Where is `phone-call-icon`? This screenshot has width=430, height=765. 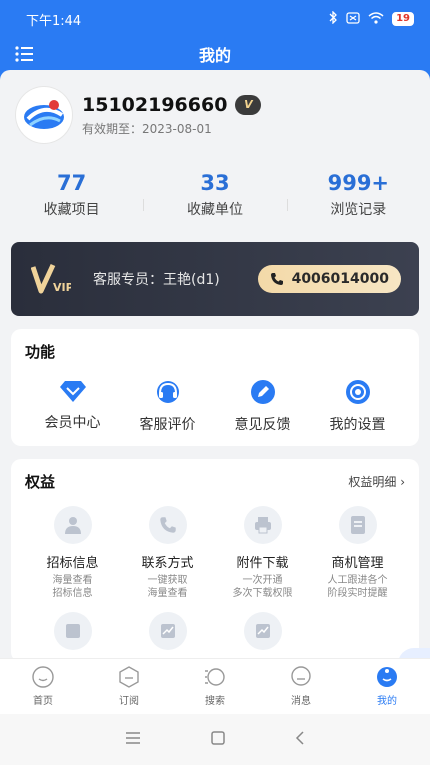
phone-call-icon is located at coordinates (276, 279).